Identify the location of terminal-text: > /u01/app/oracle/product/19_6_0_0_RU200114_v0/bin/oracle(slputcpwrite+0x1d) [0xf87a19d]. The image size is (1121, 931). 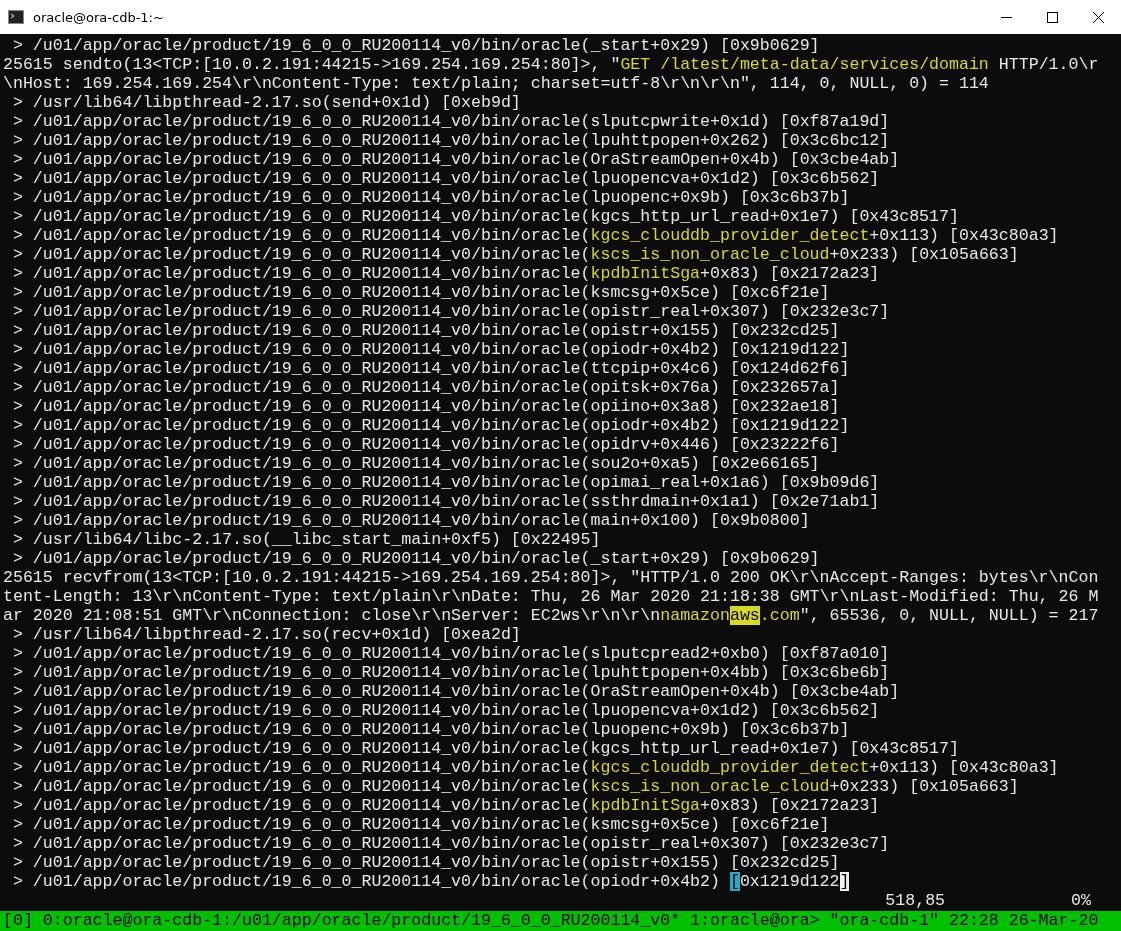
(450, 121).